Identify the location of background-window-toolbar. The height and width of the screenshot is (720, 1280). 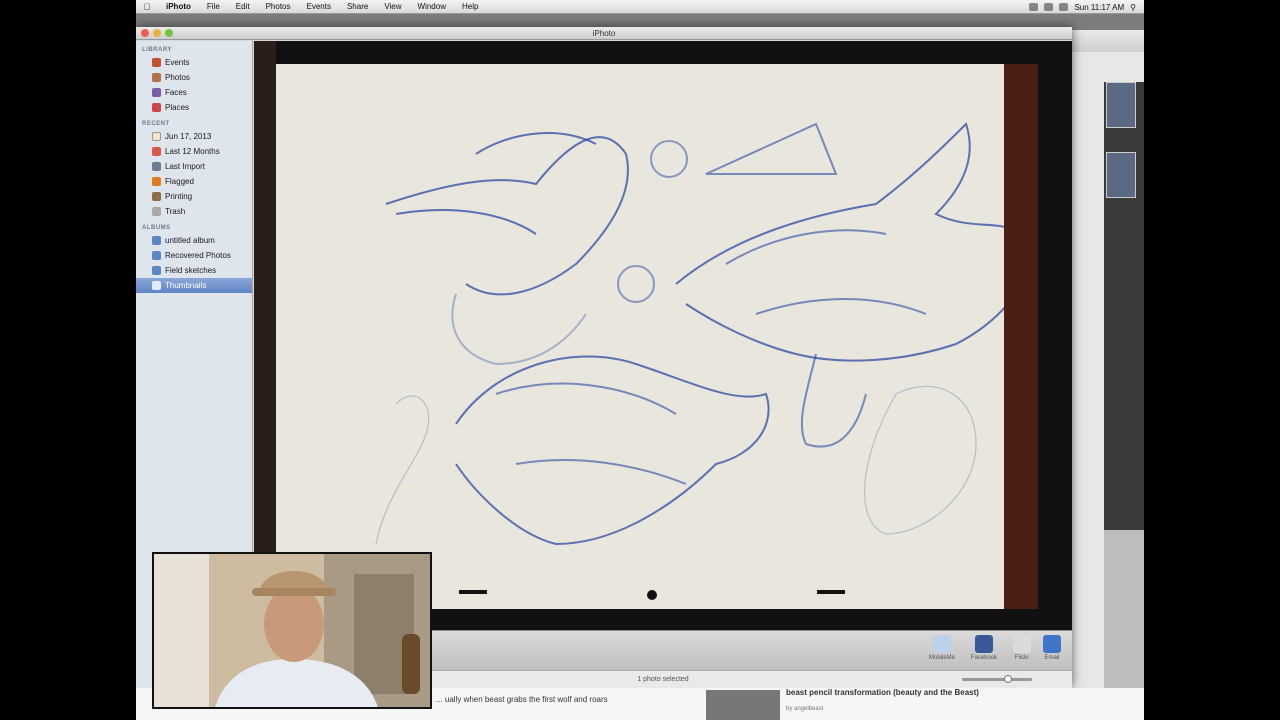
(1108, 41).